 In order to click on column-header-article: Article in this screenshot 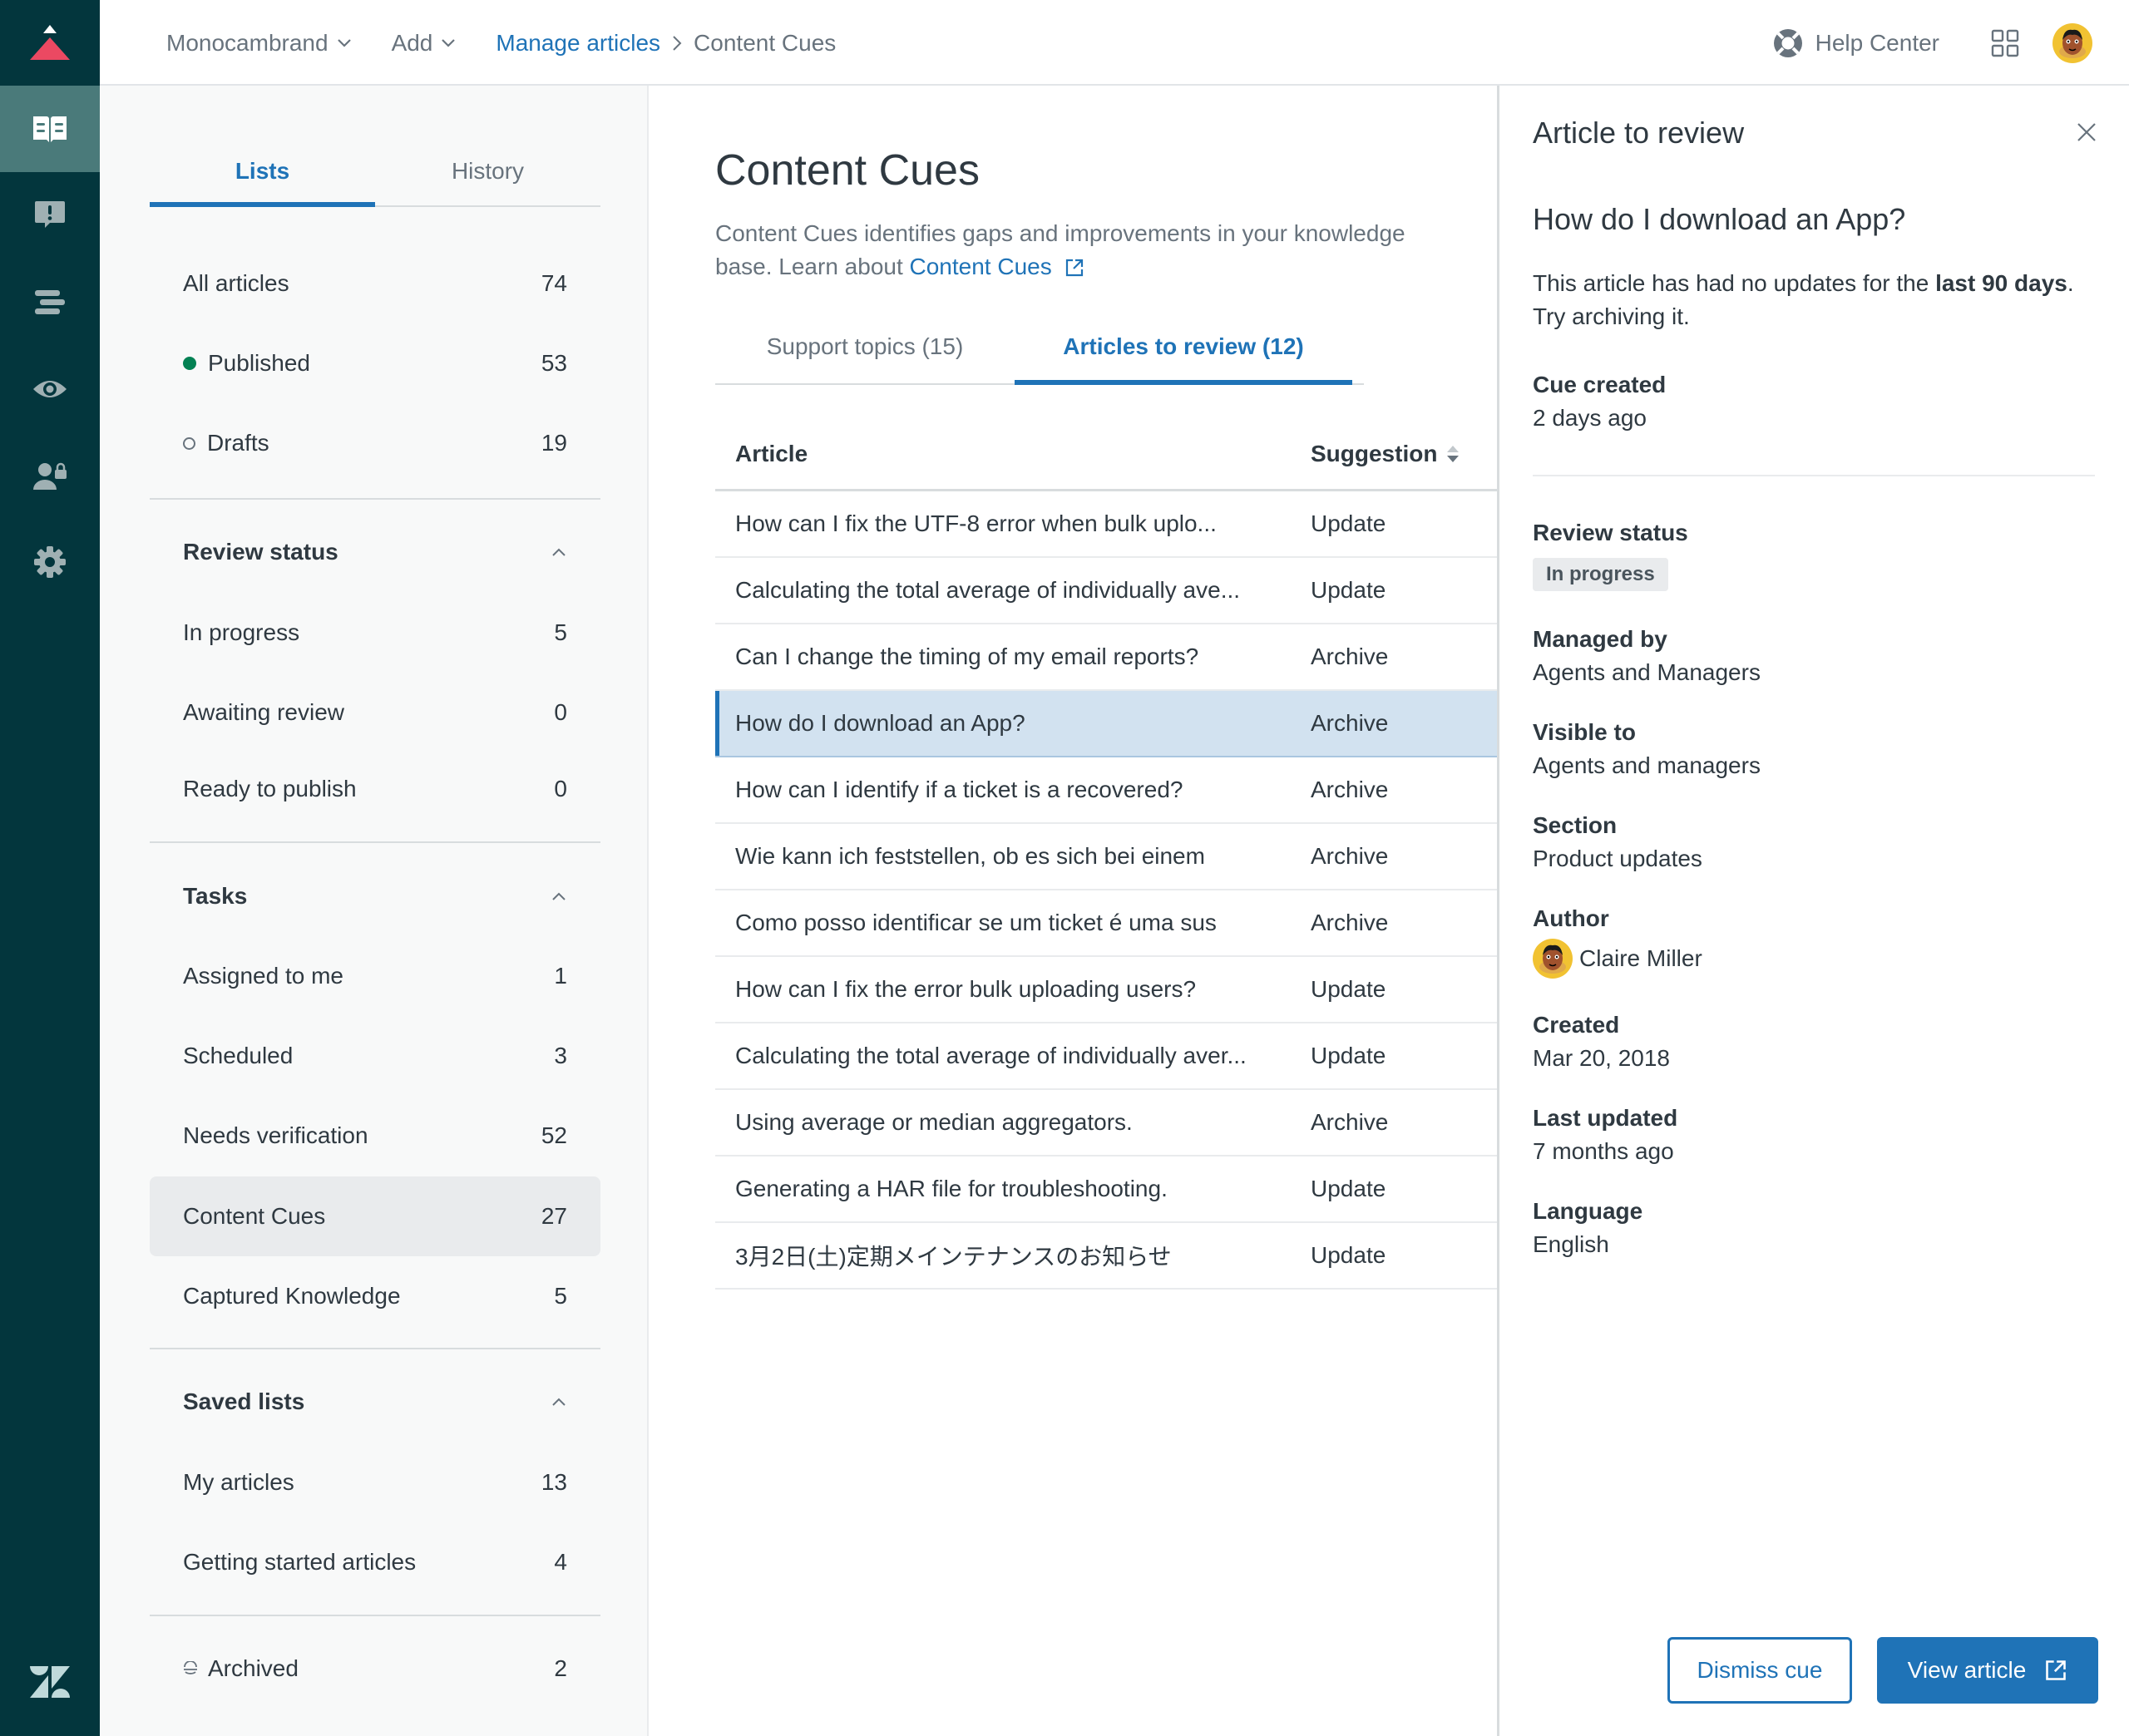, I will do `click(771, 453)`.